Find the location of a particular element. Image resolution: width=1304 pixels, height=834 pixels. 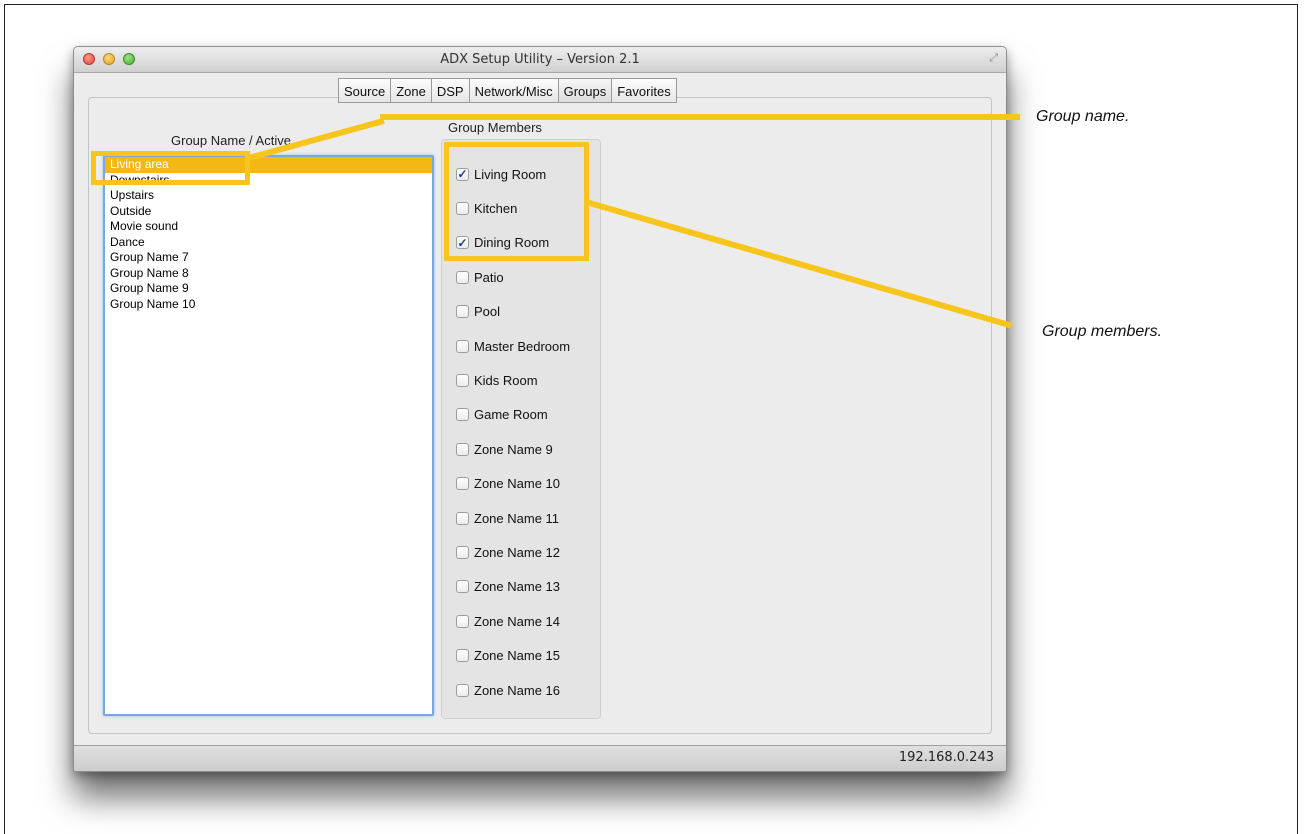

member-checkbox-row: Zone Name 11 is located at coordinates (507, 518).